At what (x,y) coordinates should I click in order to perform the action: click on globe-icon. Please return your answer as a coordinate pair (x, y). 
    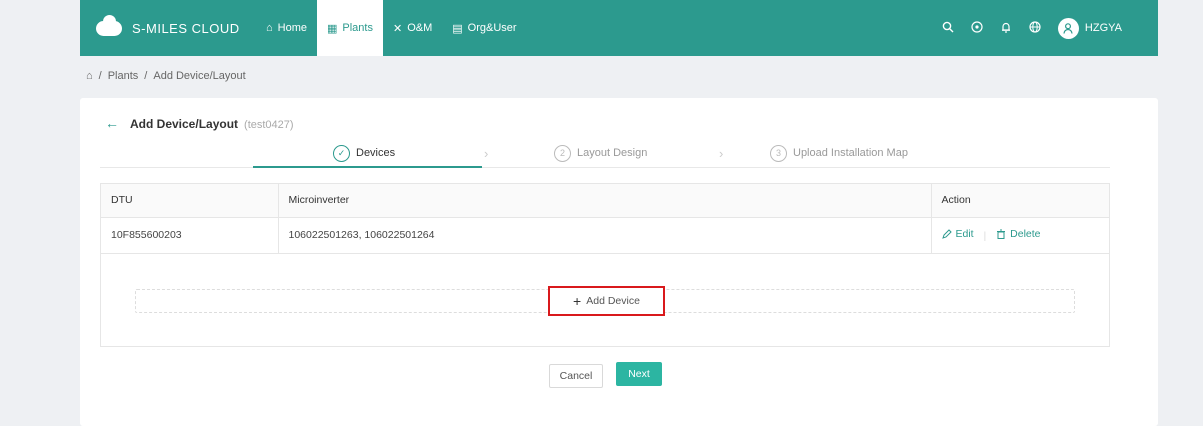
    Looking at the image, I should click on (1035, 28).